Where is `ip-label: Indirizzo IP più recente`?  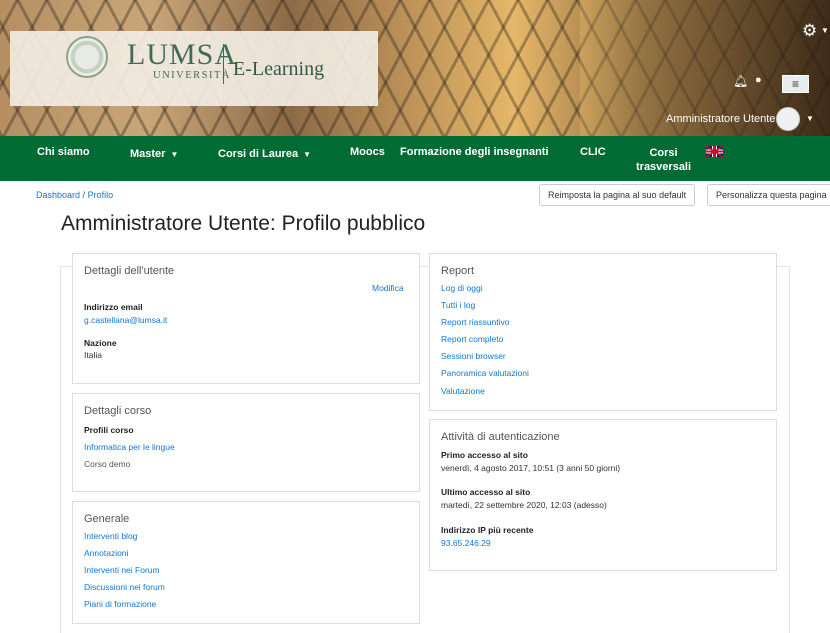
ip-label: Indirizzo IP più recente is located at coordinates (487, 530).